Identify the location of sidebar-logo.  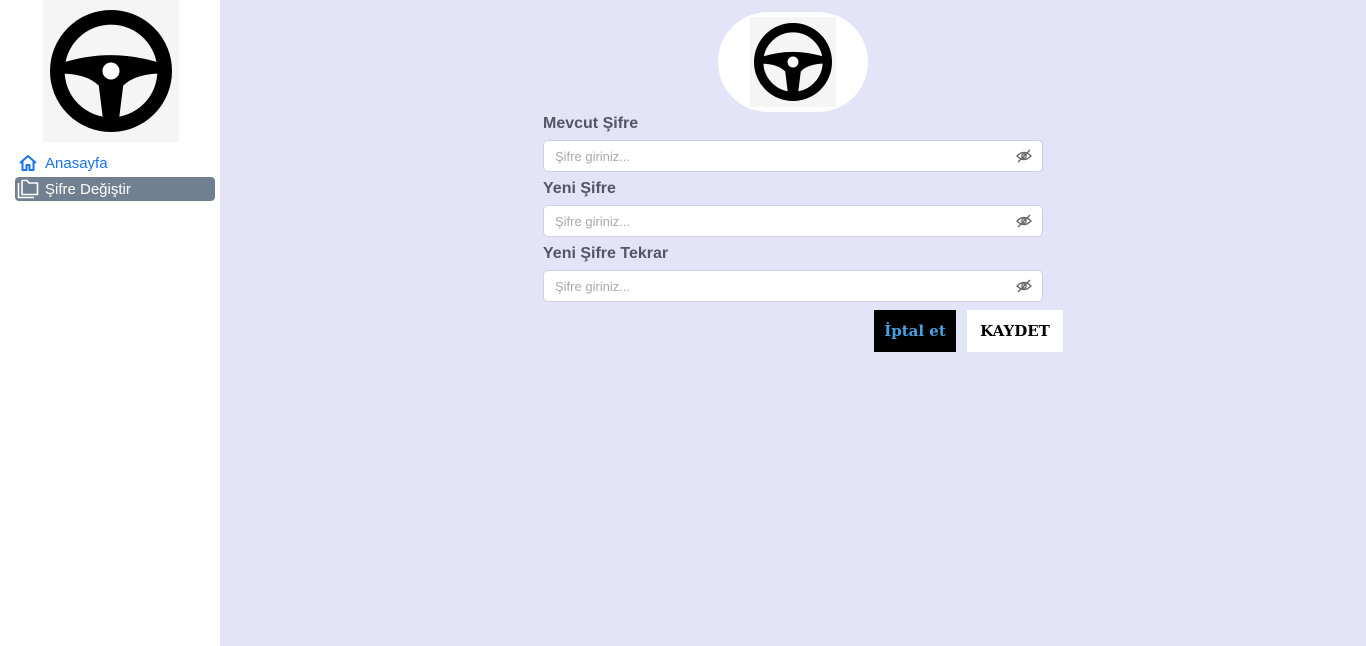
(111, 71).